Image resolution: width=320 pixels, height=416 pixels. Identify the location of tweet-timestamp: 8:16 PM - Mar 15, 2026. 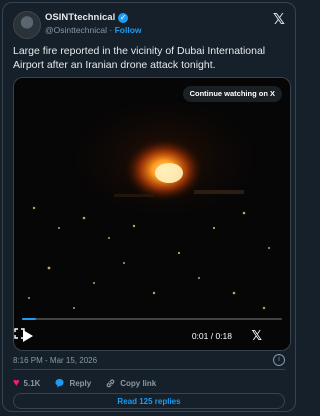
(55, 360).